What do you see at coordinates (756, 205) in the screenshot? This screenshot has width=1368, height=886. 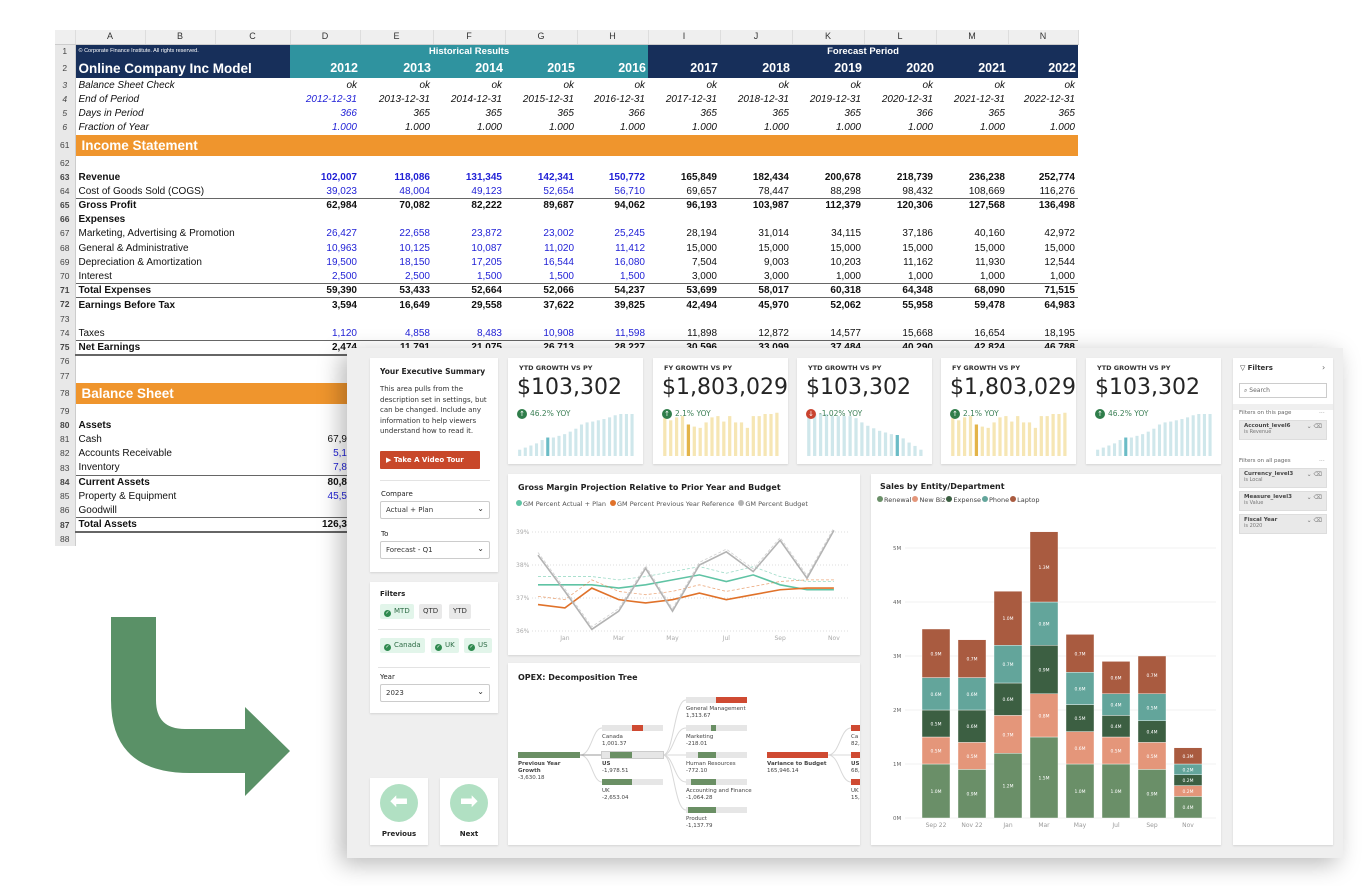 I see `value-cell: 103,987` at bounding box center [756, 205].